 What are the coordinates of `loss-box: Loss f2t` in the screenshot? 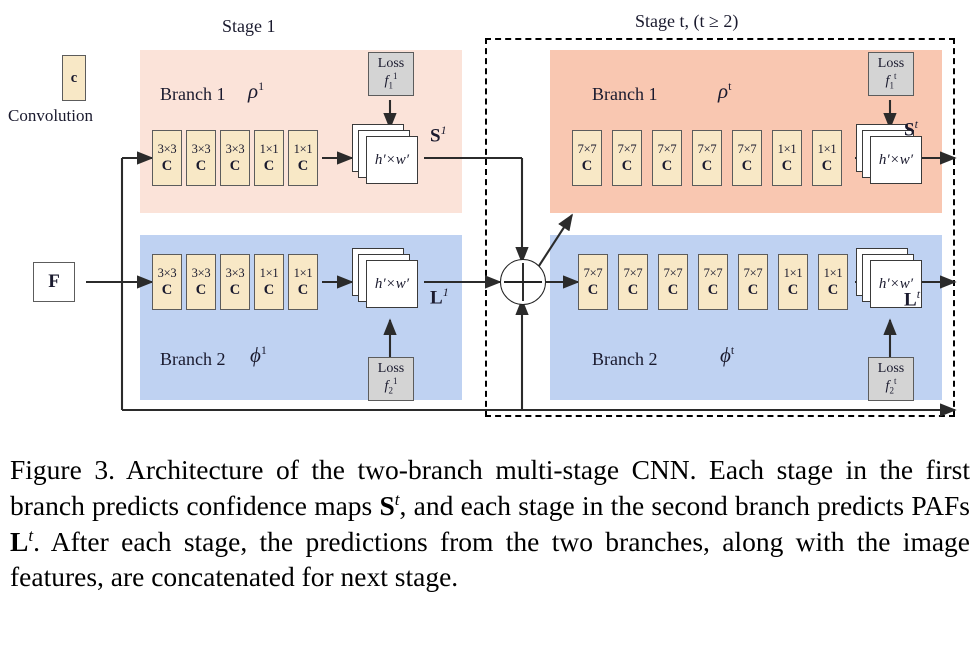 It's located at (891, 379).